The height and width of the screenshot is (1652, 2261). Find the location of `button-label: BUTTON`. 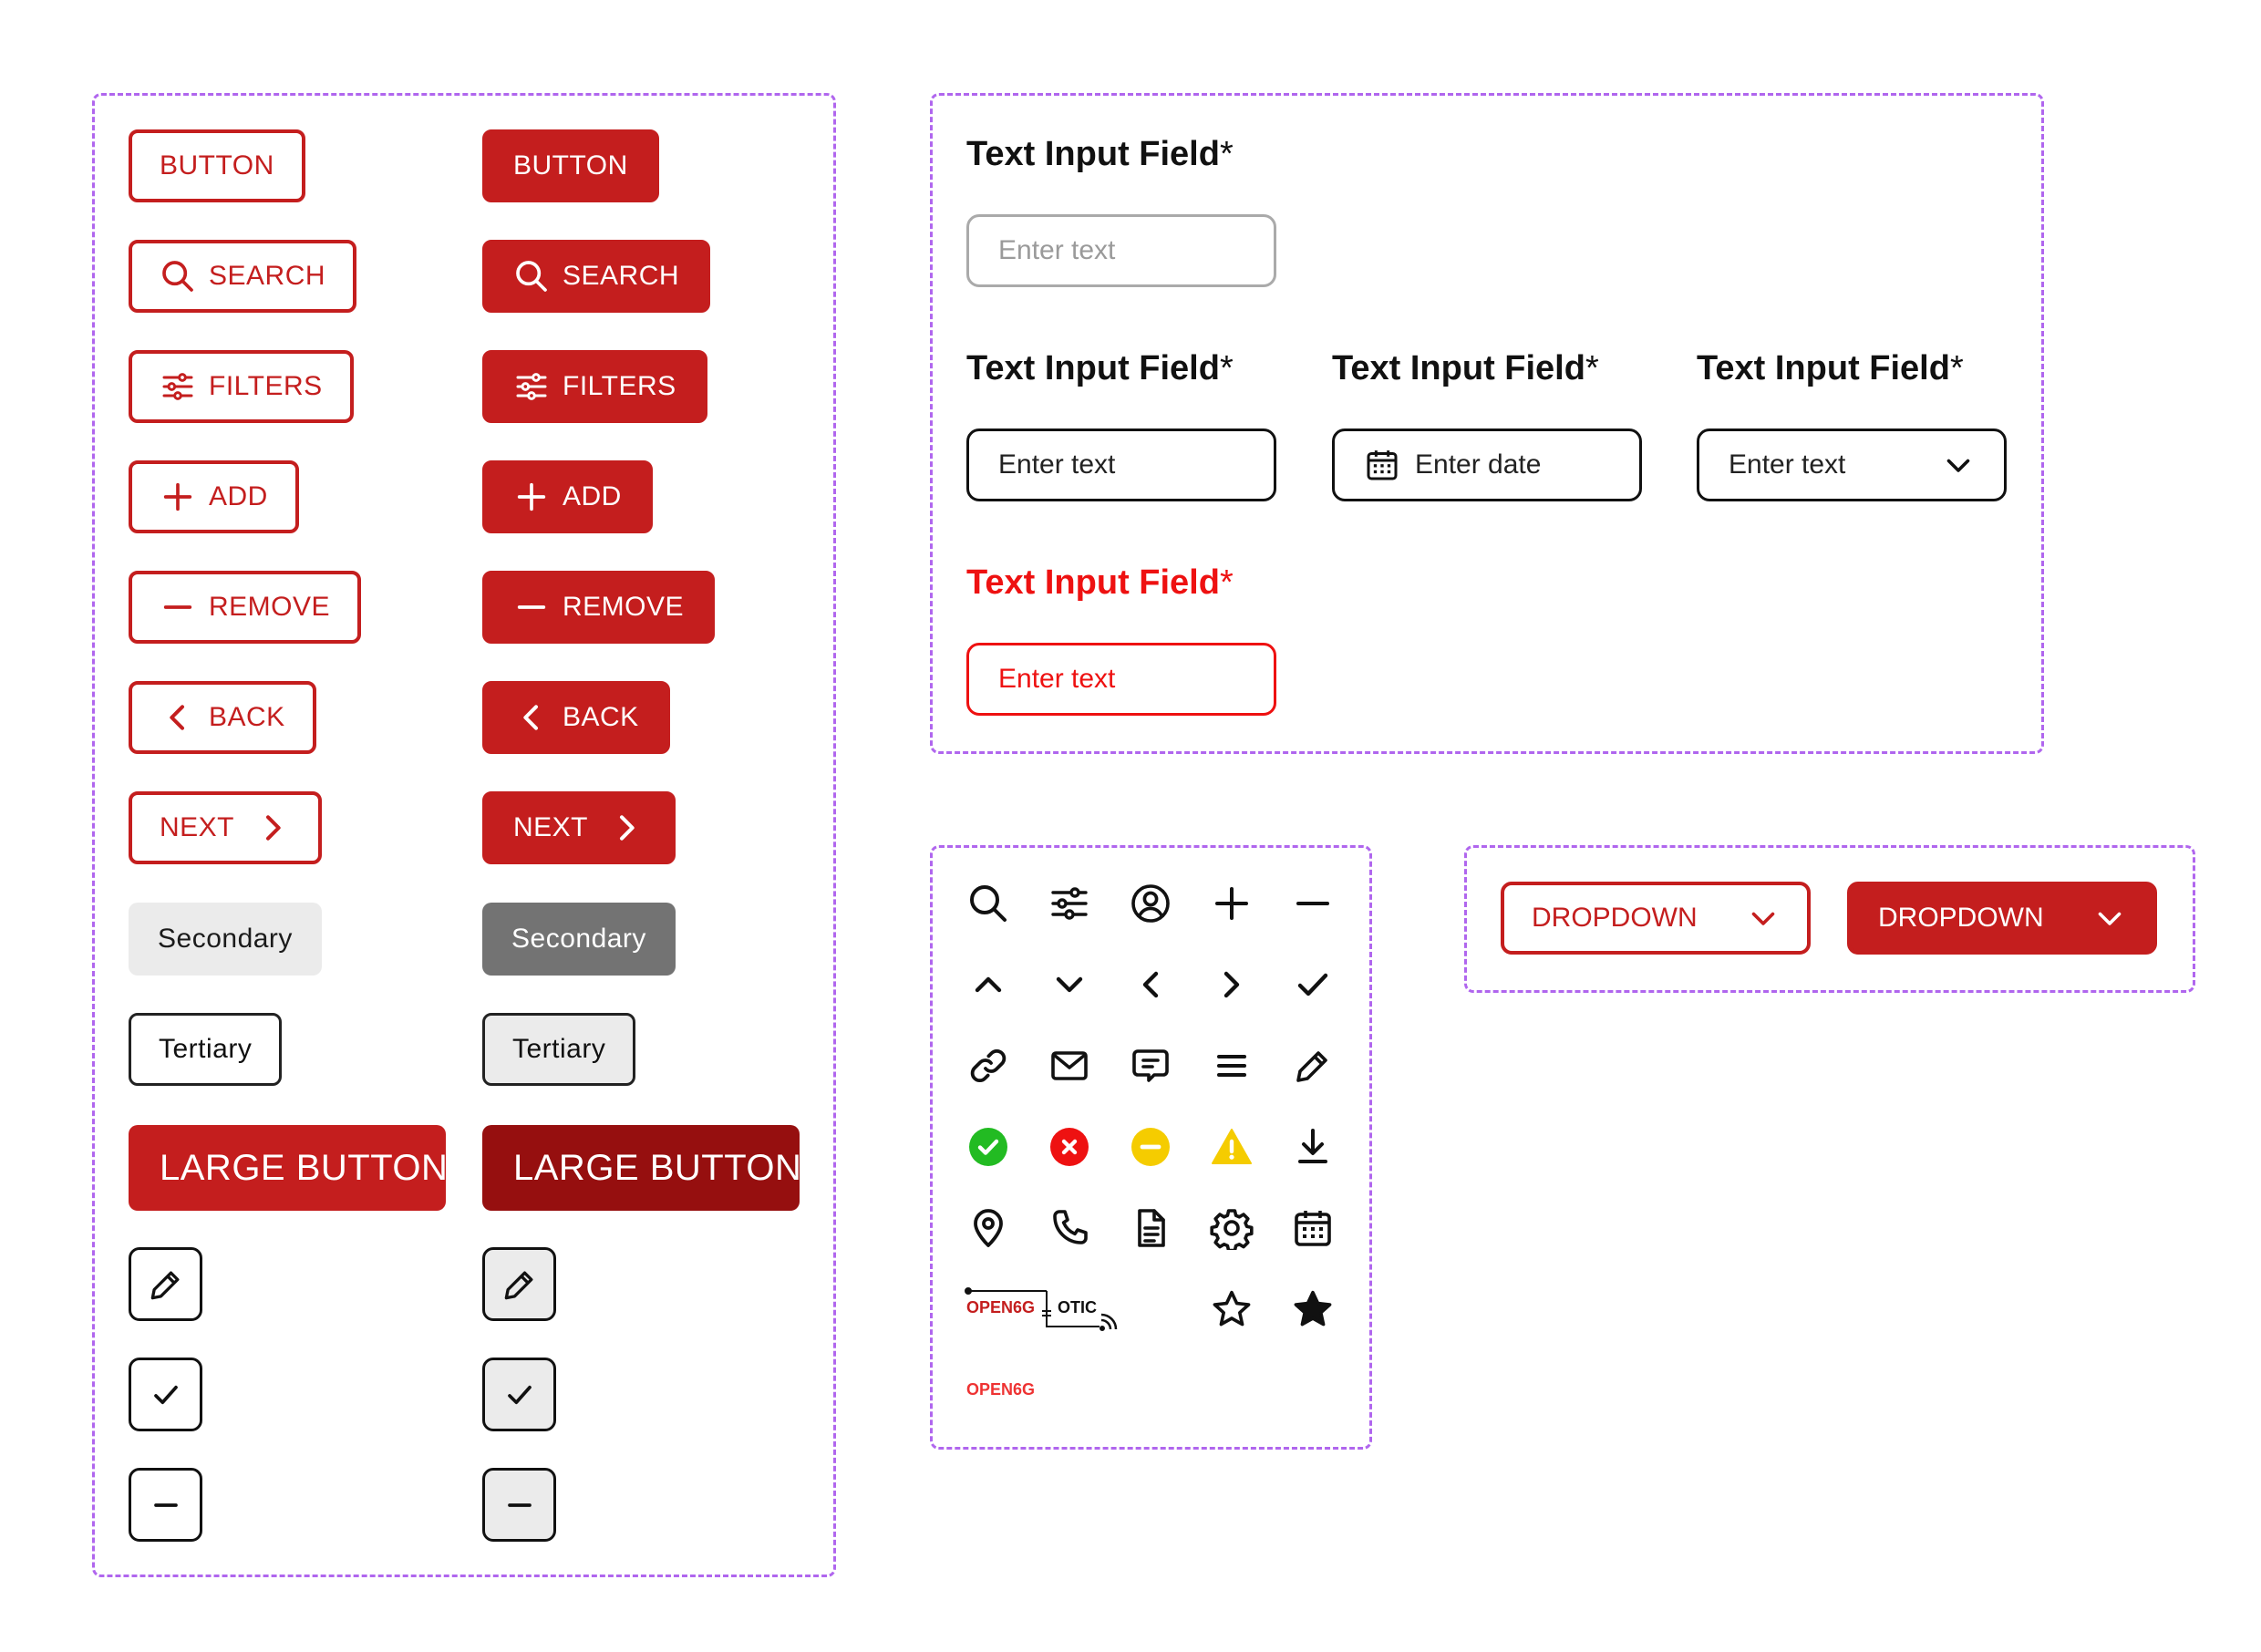

button-label: BUTTON is located at coordinates (570, 165).